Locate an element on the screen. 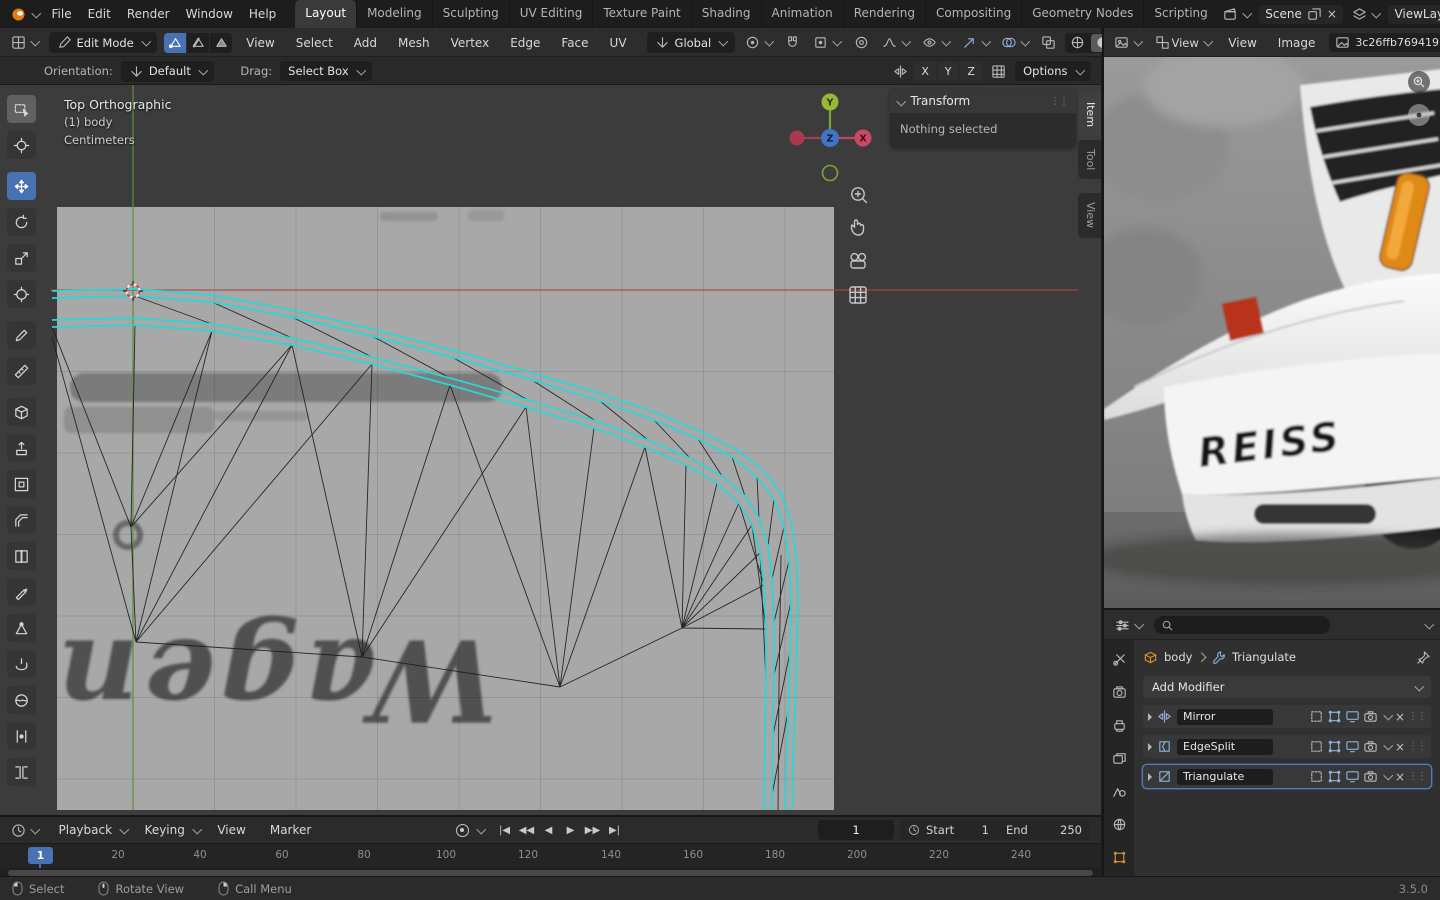 The image size is (1440, 900). modifier-name-field: Mirror is located at coordinates (1225, 716).